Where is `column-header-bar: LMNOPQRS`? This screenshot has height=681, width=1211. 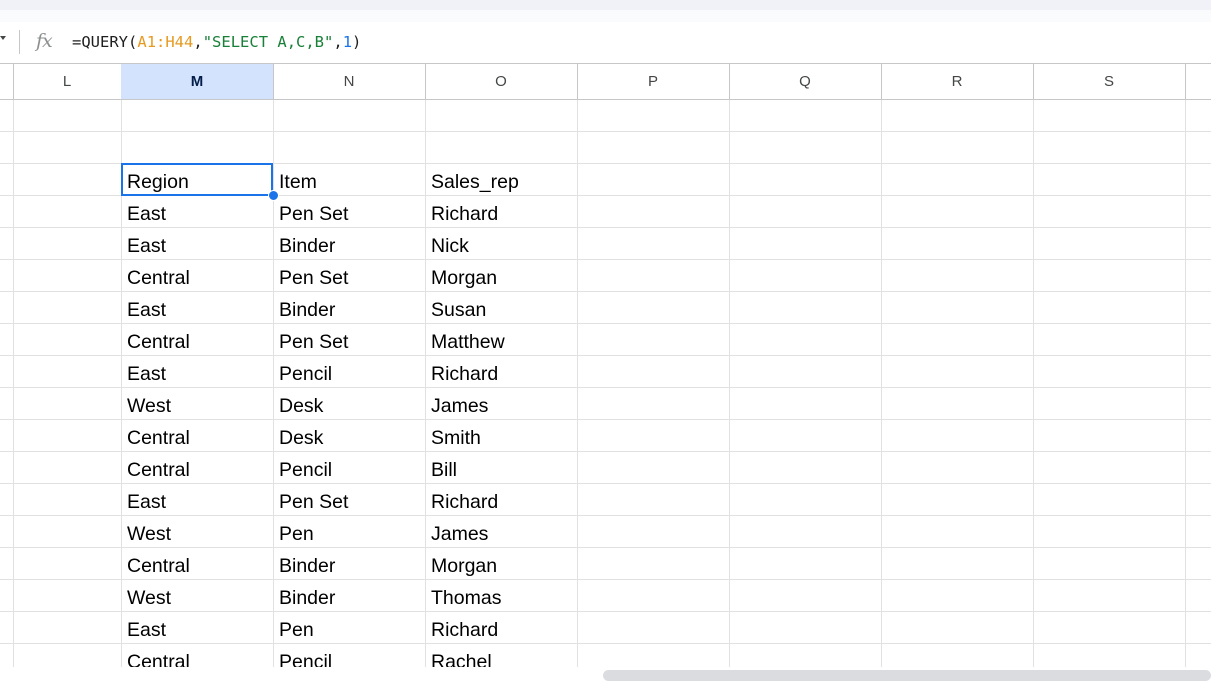
column-header-bar: LMNOPQRS is located at coordinates (605, 82).